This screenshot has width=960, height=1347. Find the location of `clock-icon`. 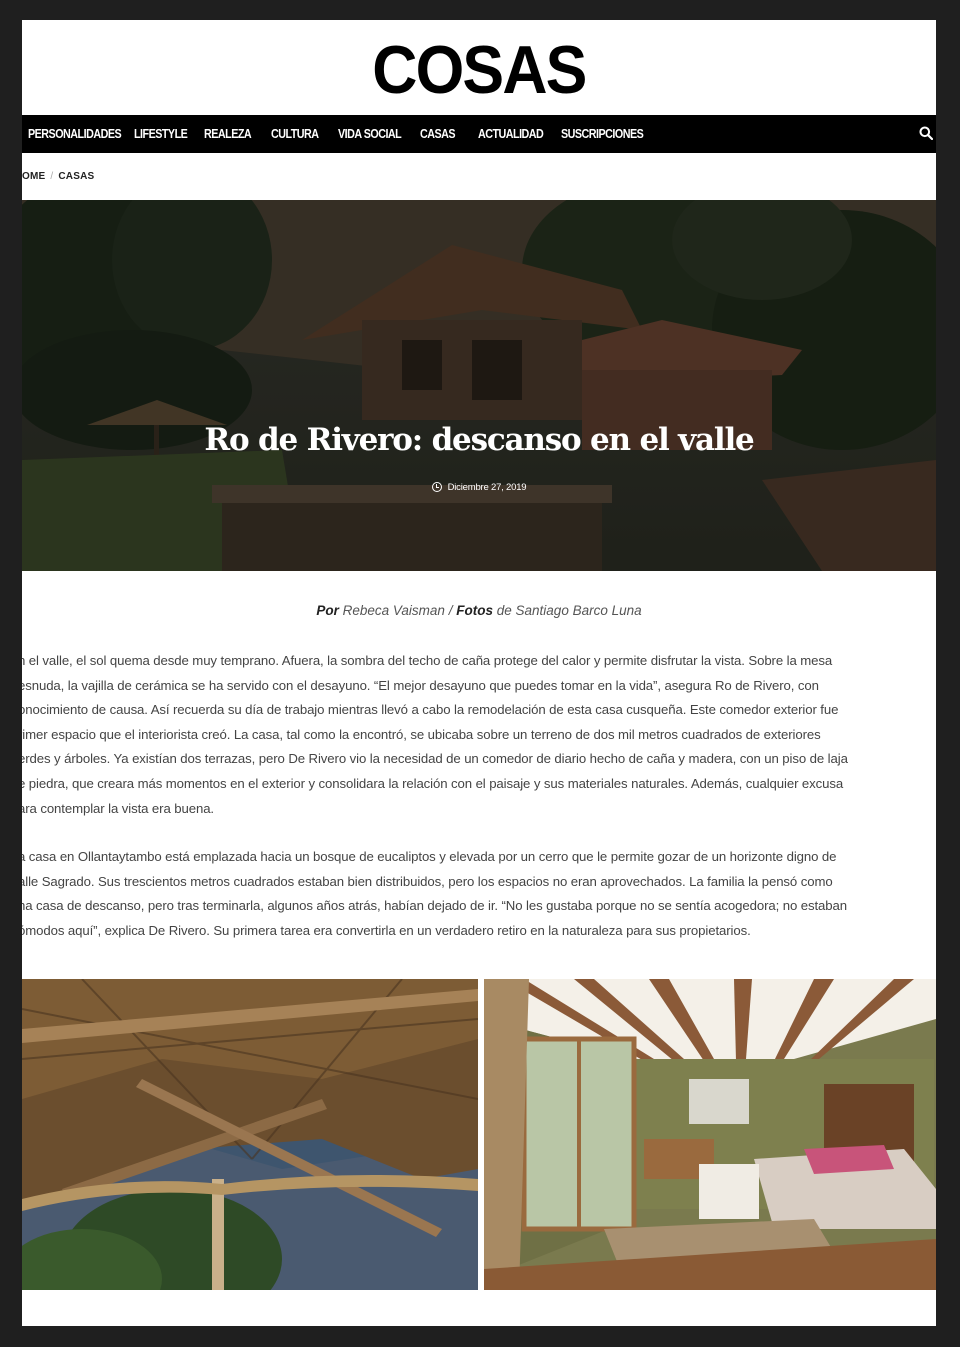

clock-icon is located at coordinates (436, 487).